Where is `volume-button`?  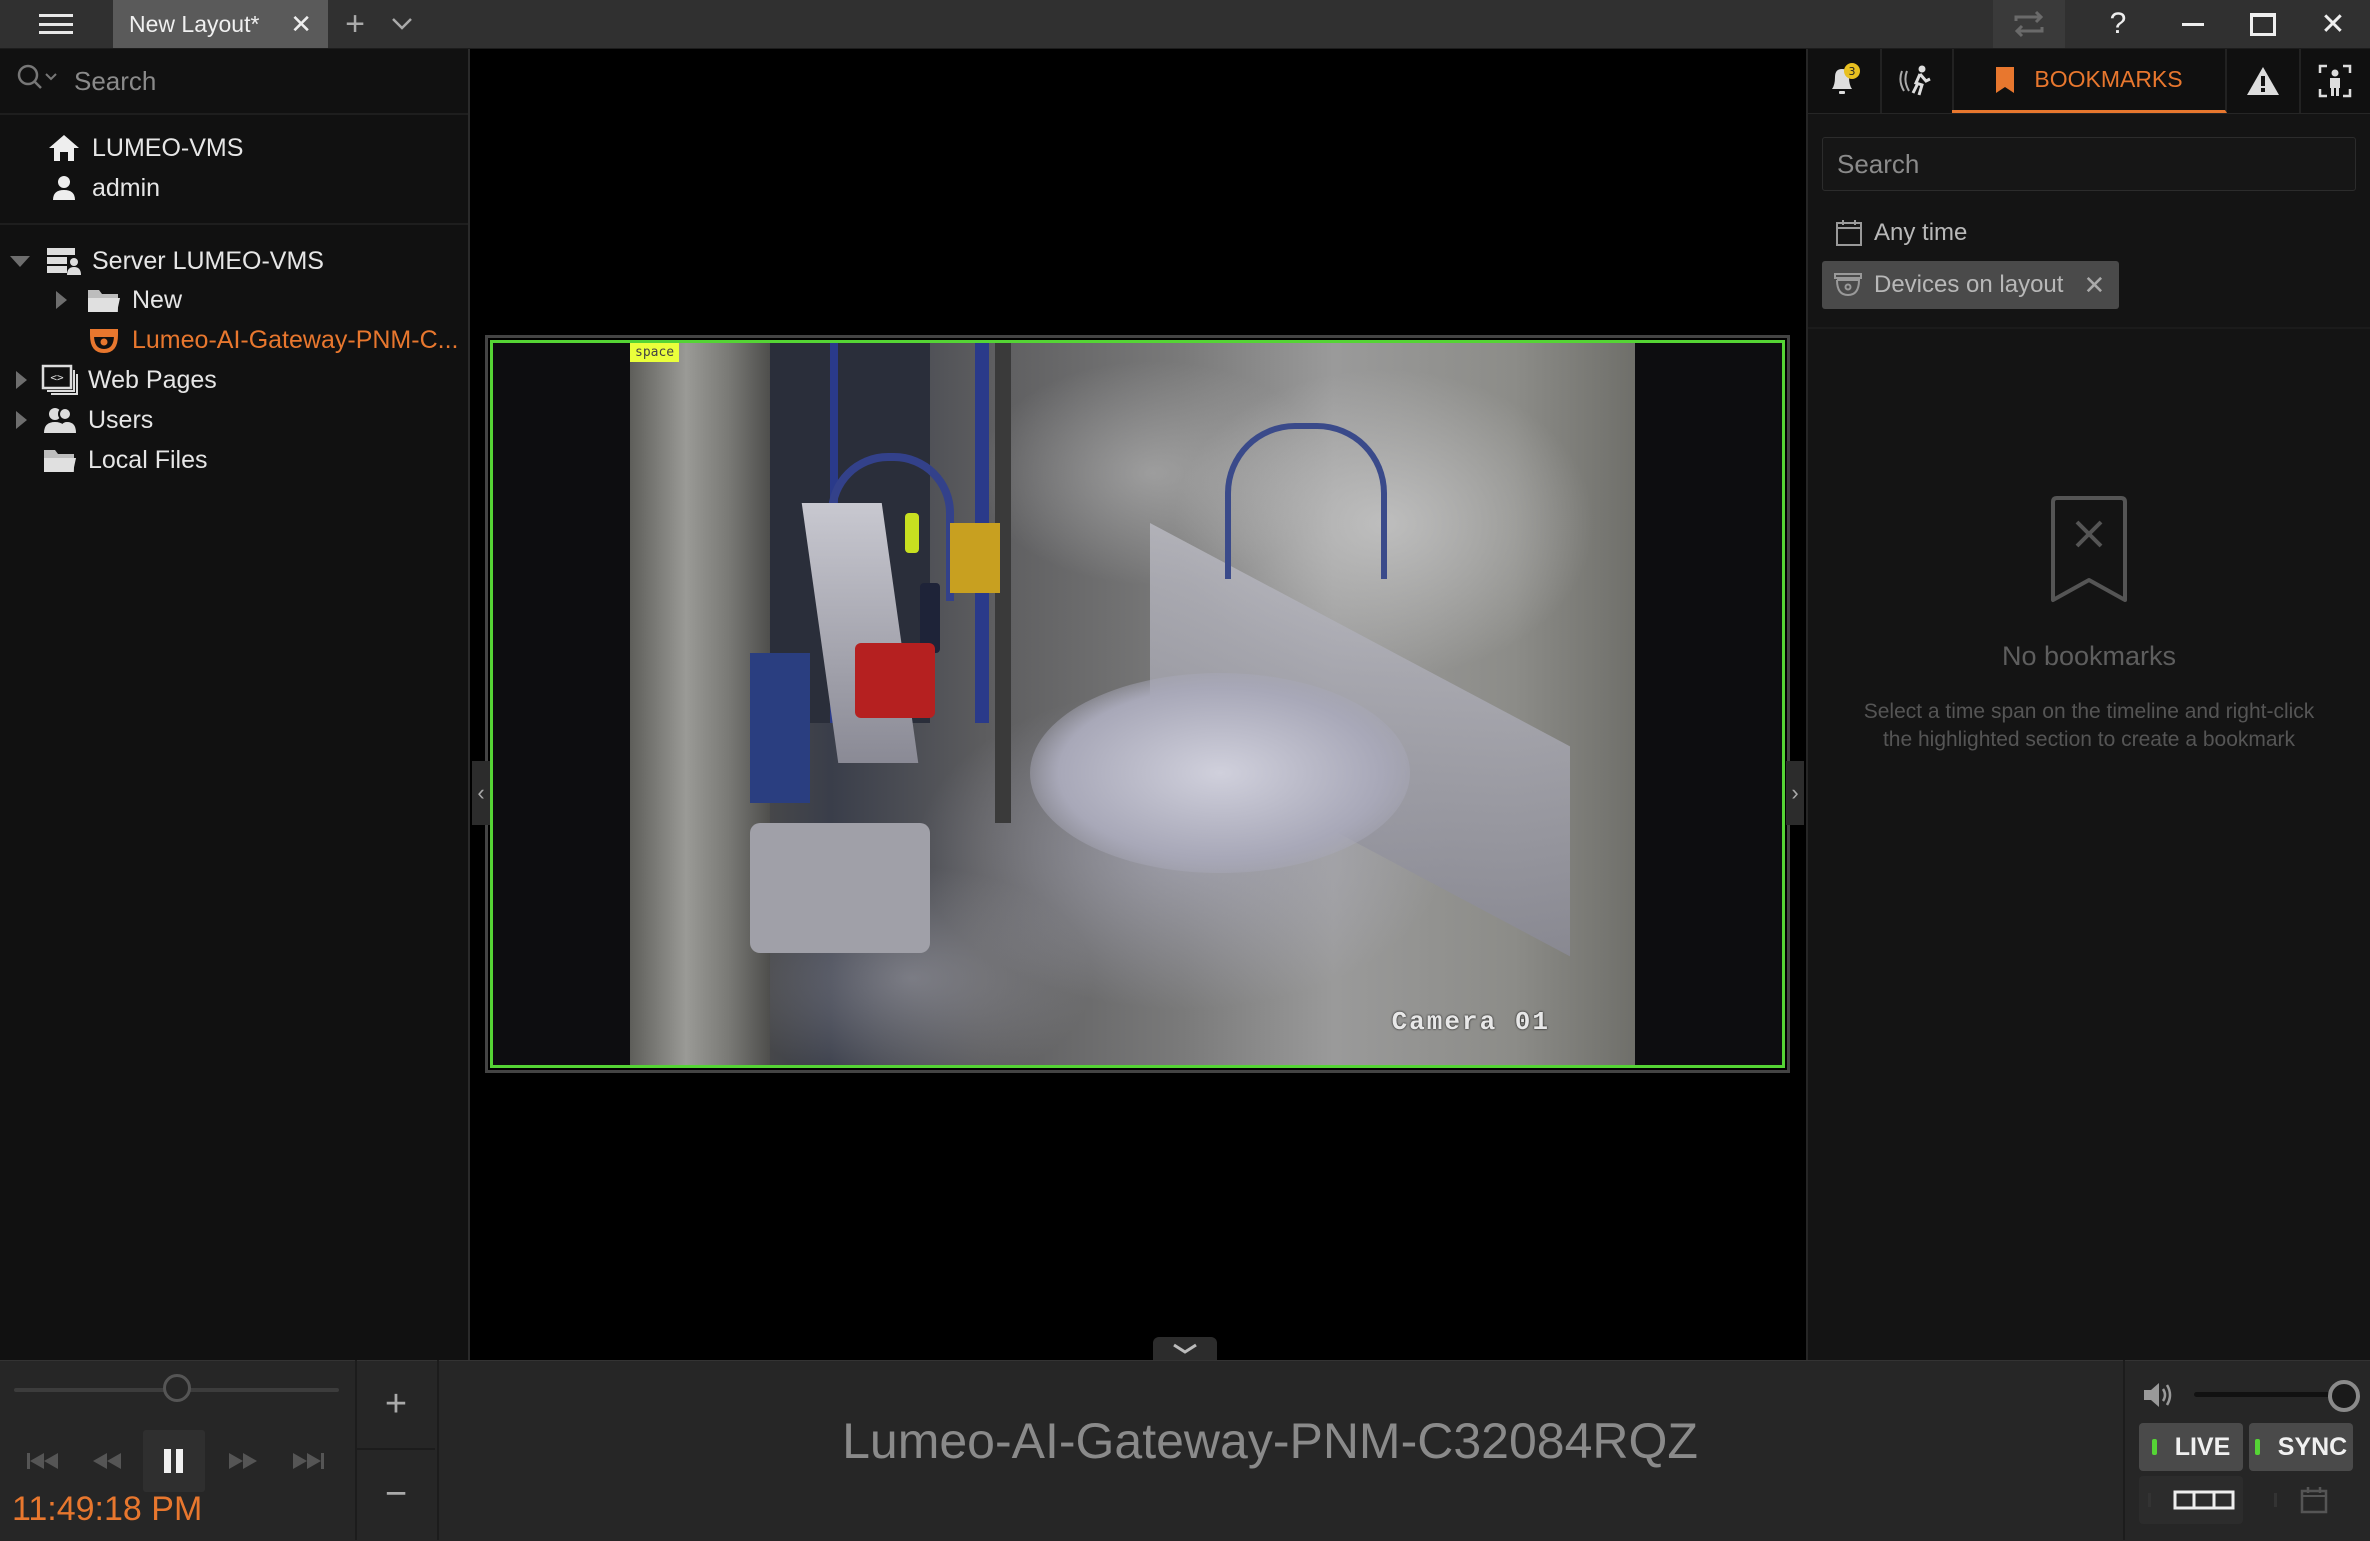
volume-button is located at coordinates (2159, 1397).